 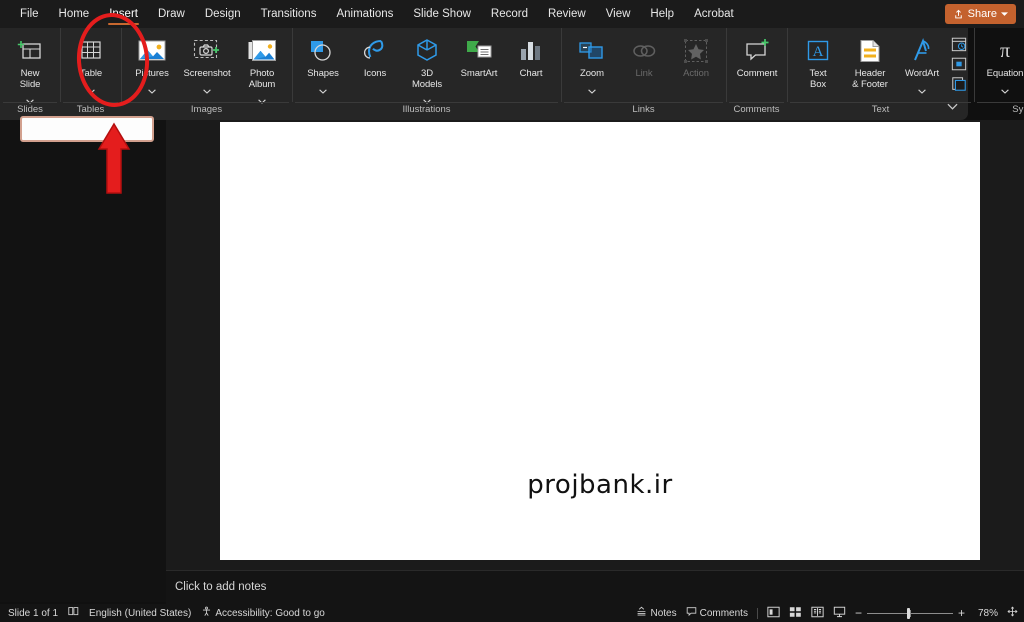 I want to click on status-notes-button: Notes, so click(x=656, y=613).